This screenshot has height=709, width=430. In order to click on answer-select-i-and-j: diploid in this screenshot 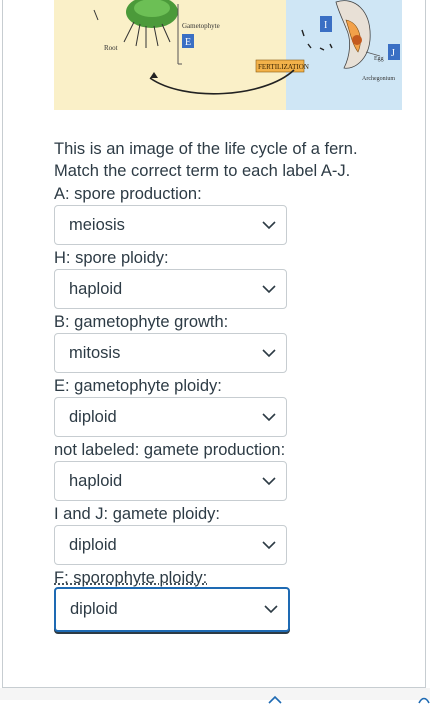, I will do `click(170, 545)`.